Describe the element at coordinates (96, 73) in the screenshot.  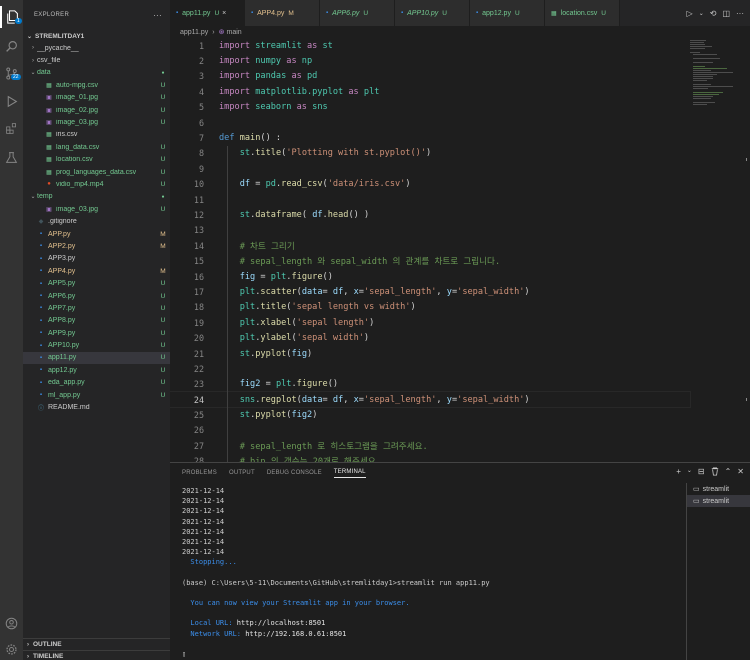
I see `tree-folder: ⌄ data ●` at that location.